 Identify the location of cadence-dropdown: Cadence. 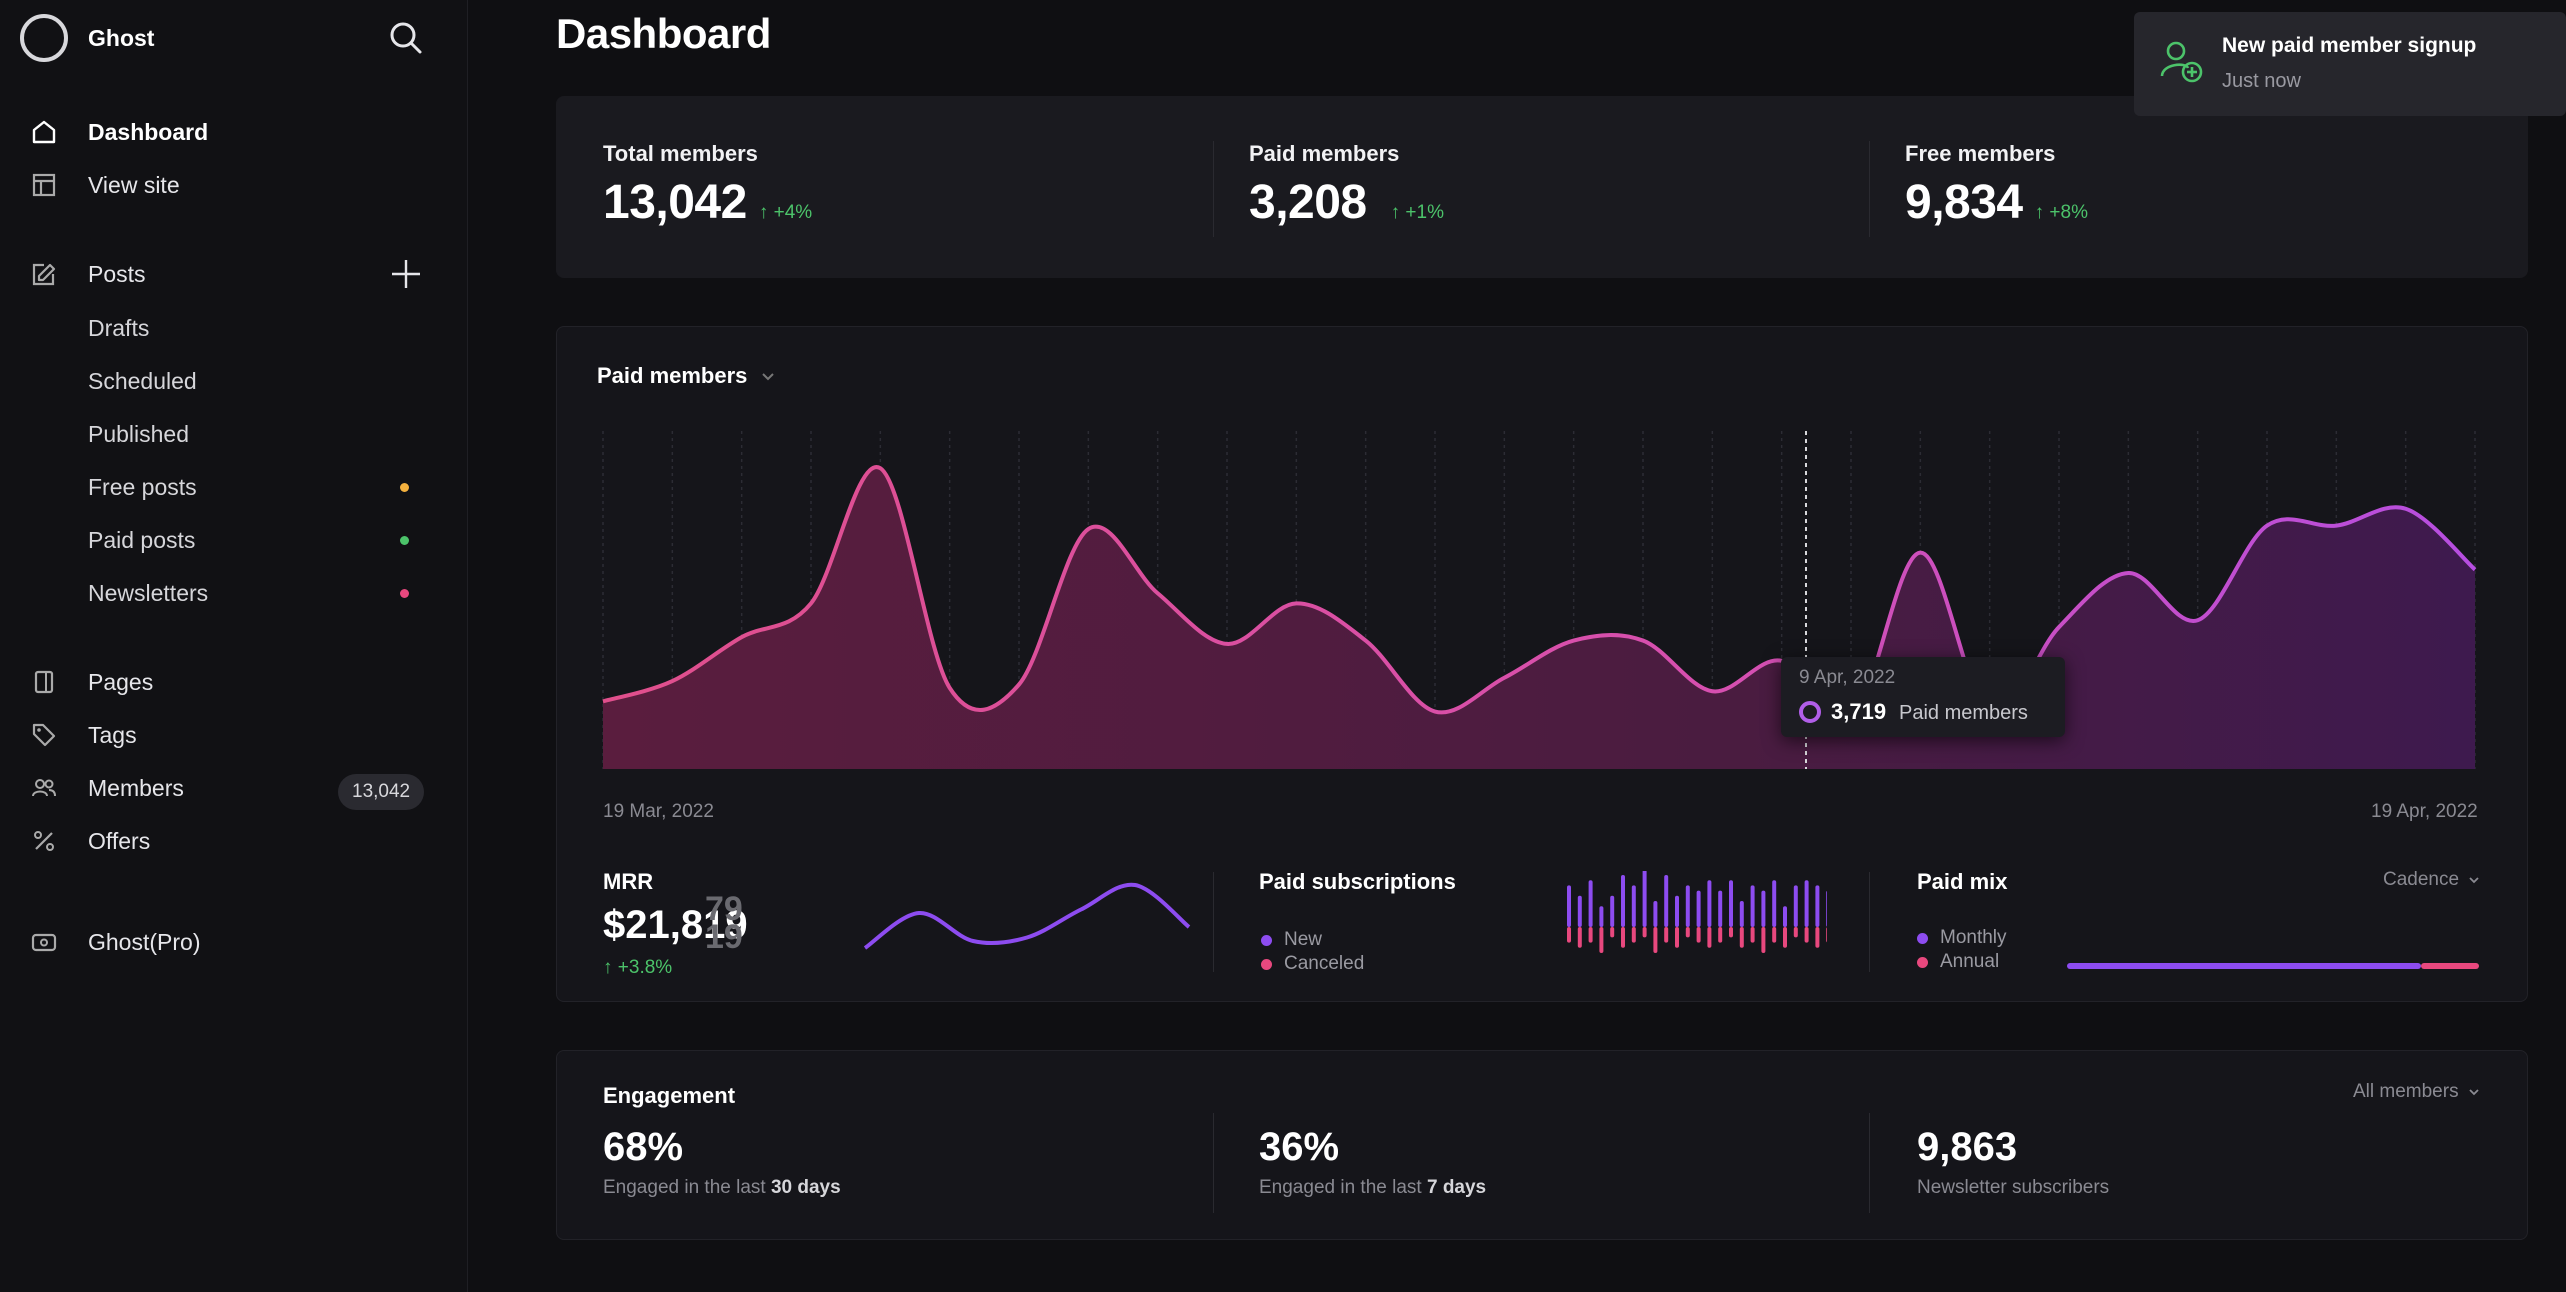
(2432, 880).